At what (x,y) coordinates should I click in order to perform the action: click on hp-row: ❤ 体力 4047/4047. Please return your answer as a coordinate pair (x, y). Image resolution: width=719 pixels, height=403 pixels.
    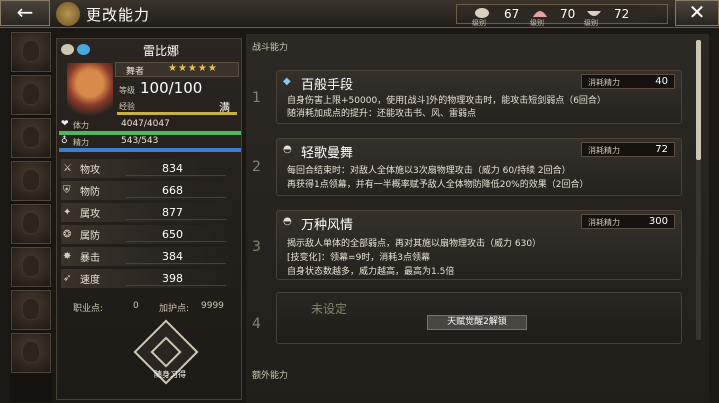
    Looking at the image, I should click on (150, 125).